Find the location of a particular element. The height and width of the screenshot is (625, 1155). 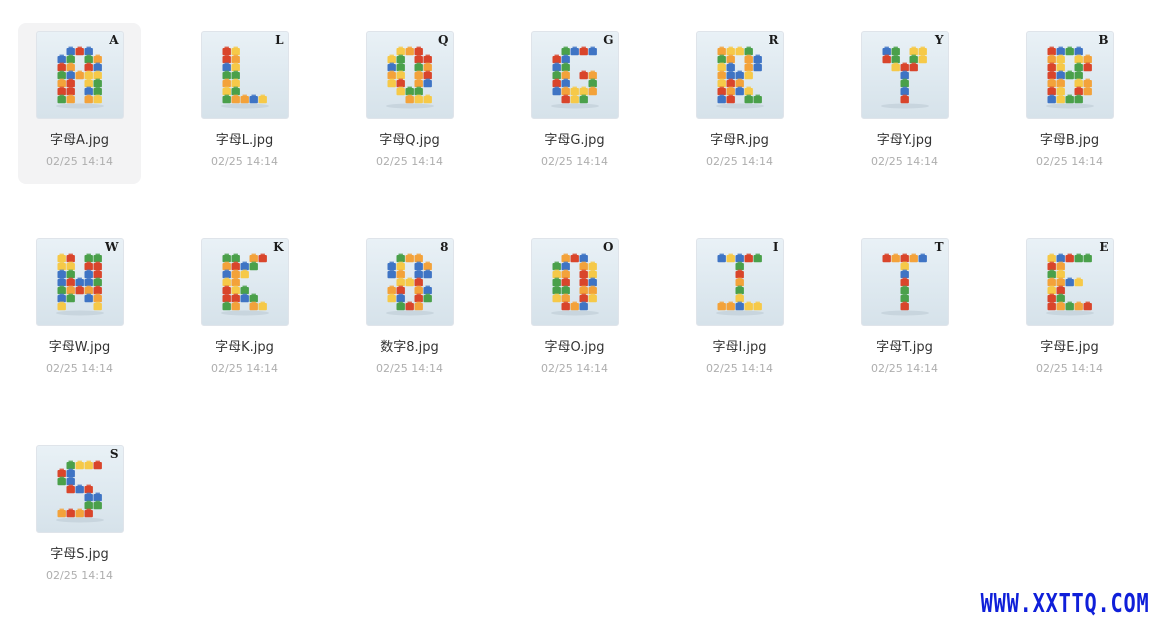

file-modified-time: 02/25 14:14 is located at coordinates (409, 161).